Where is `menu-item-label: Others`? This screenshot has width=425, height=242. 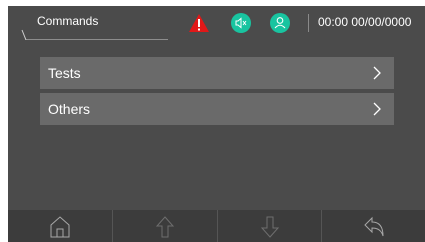
menu-item-label: Others is located at coordinates (69, 109).